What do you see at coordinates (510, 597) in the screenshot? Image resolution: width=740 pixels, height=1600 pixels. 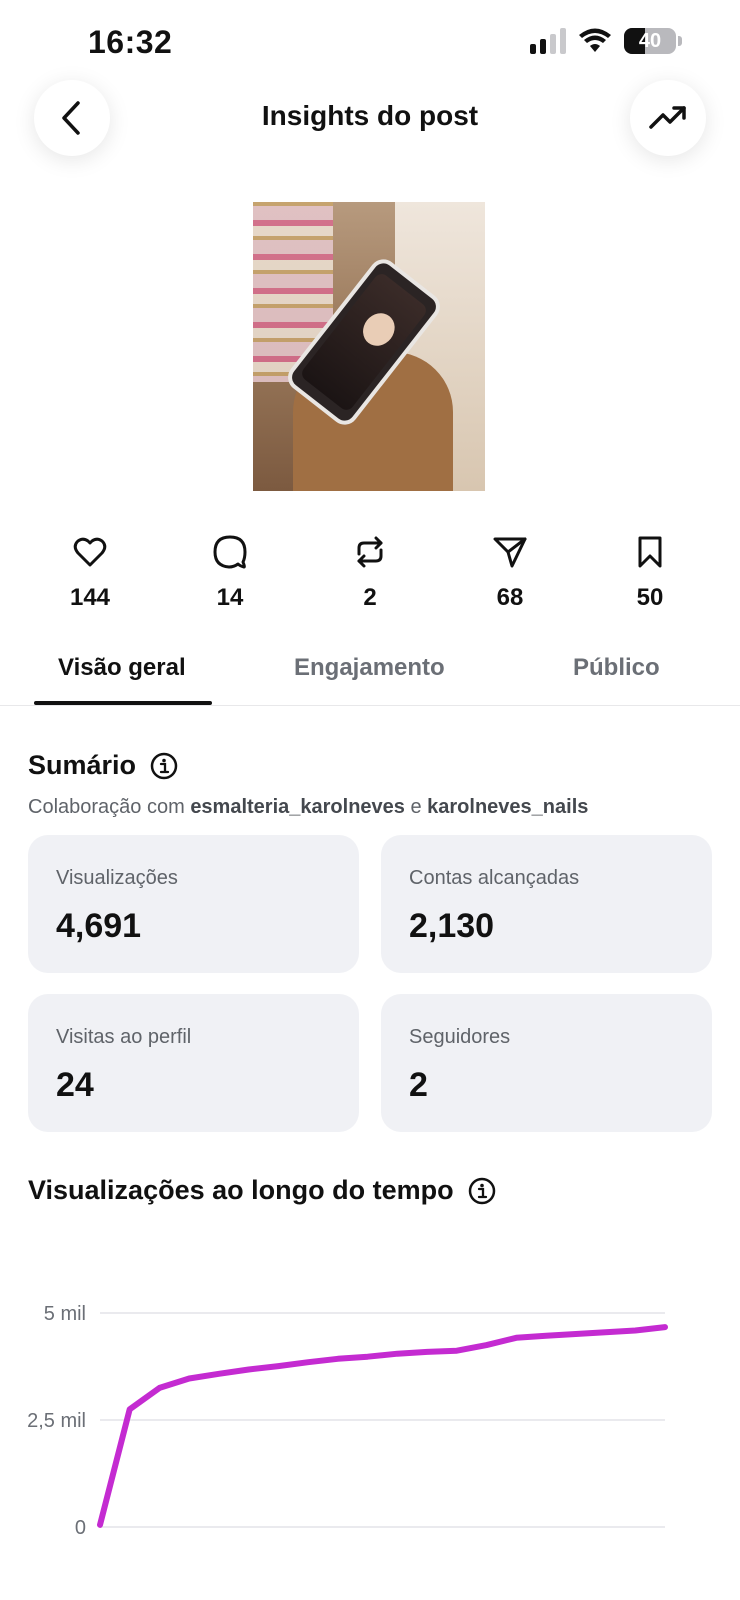 I see `metric-value: 68` at bounding box center [510, 597].